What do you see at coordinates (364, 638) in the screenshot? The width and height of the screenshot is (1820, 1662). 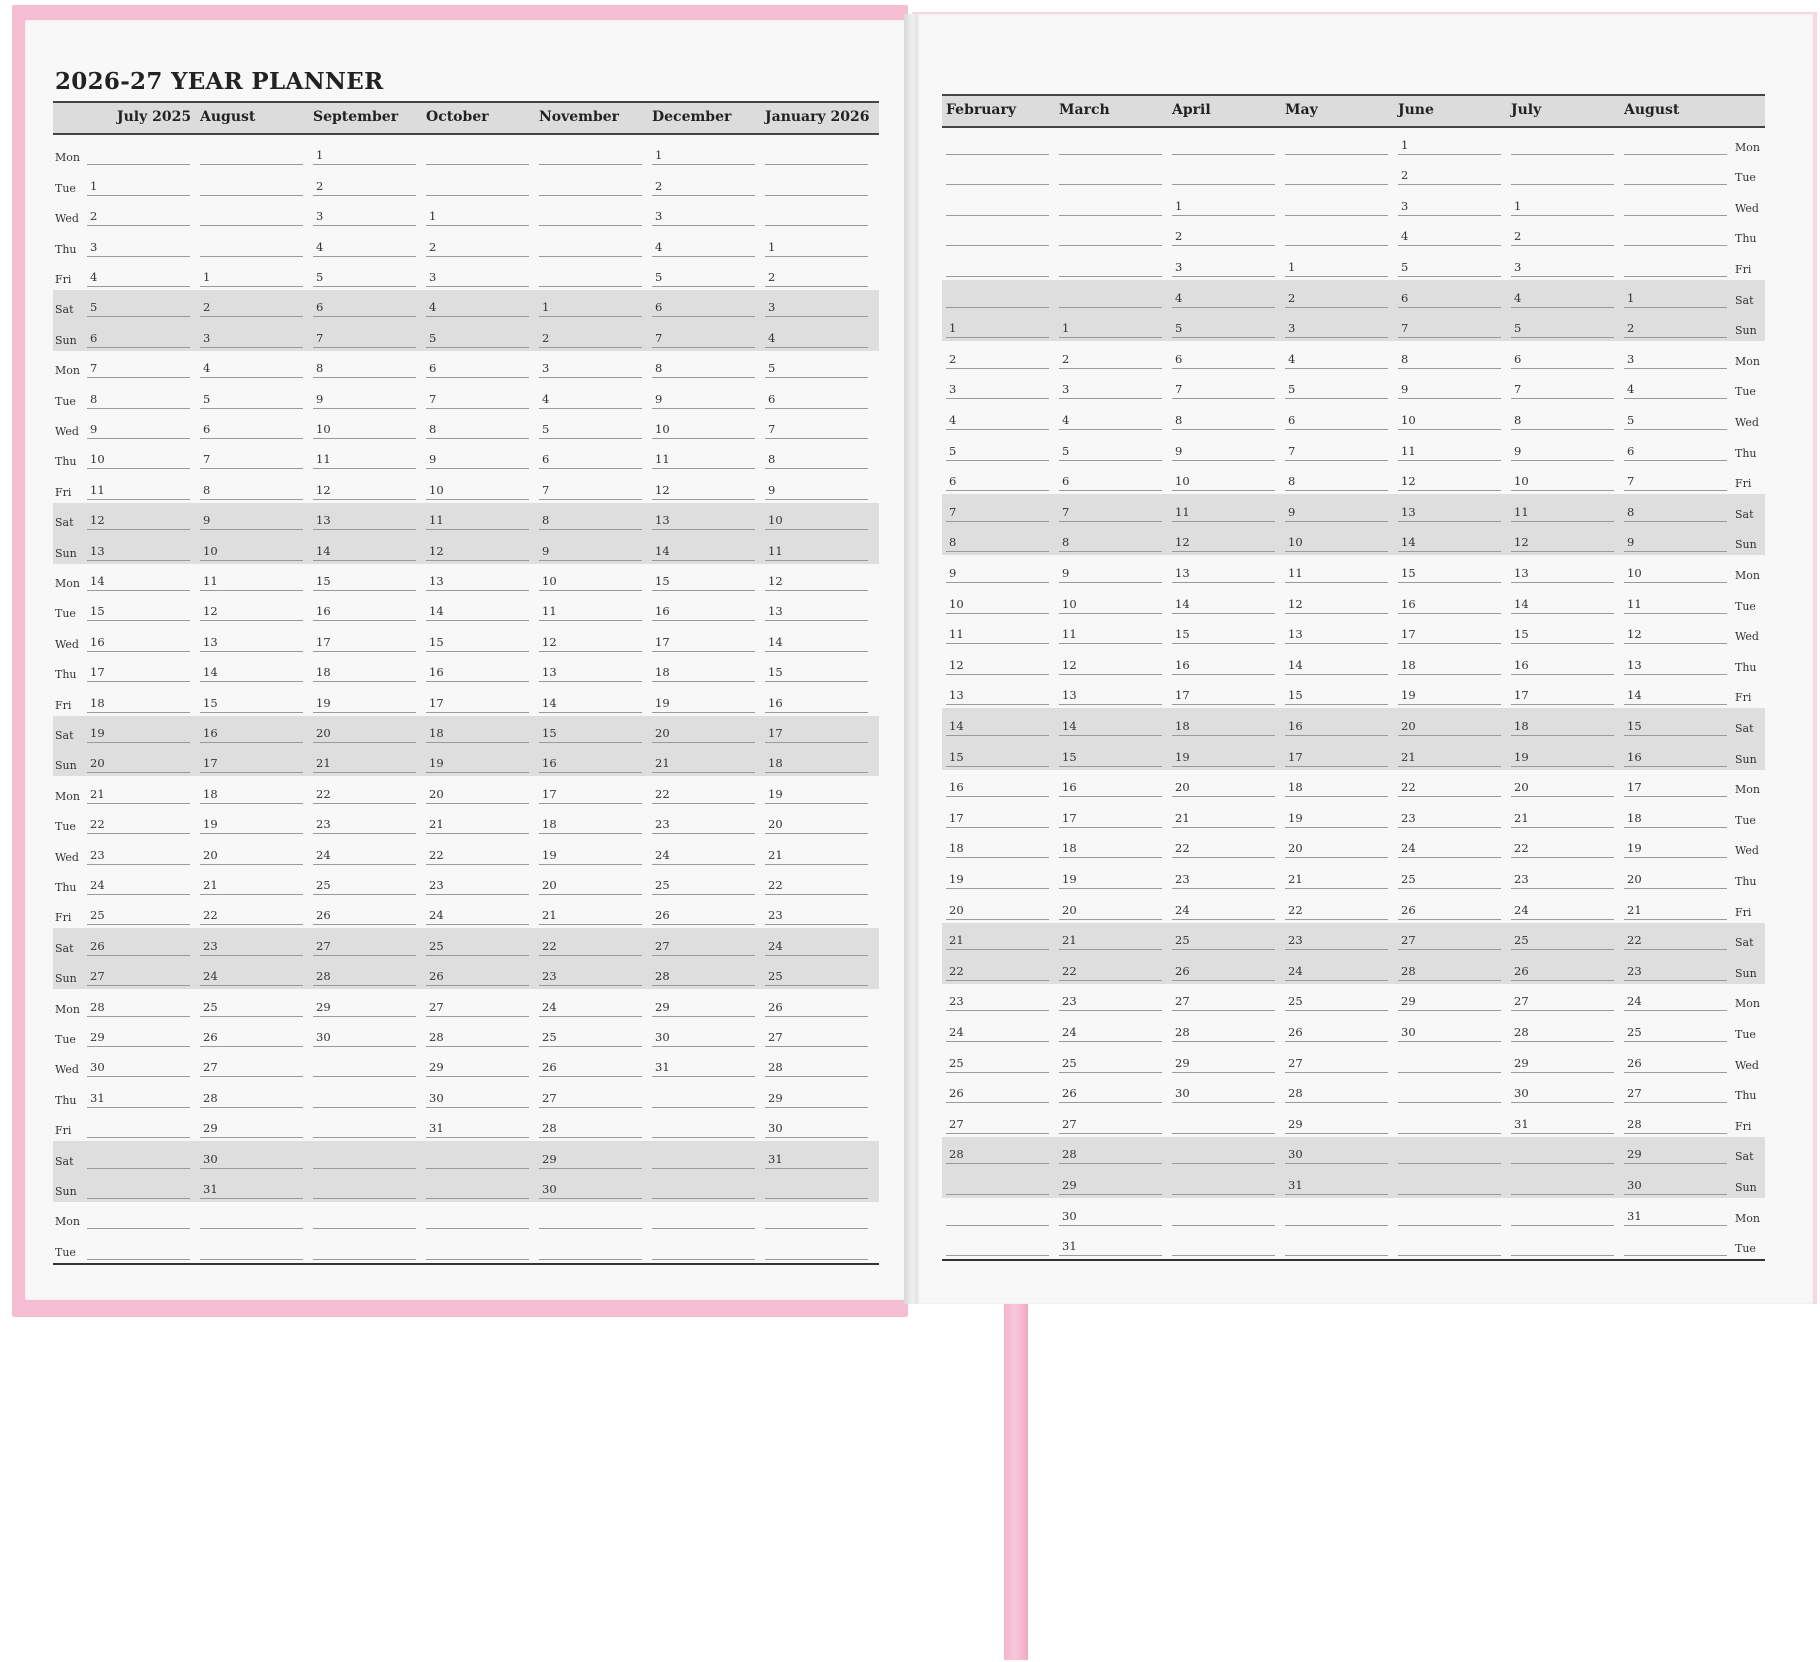 I see `day-cell: 17` at bounding box center [364, 638].